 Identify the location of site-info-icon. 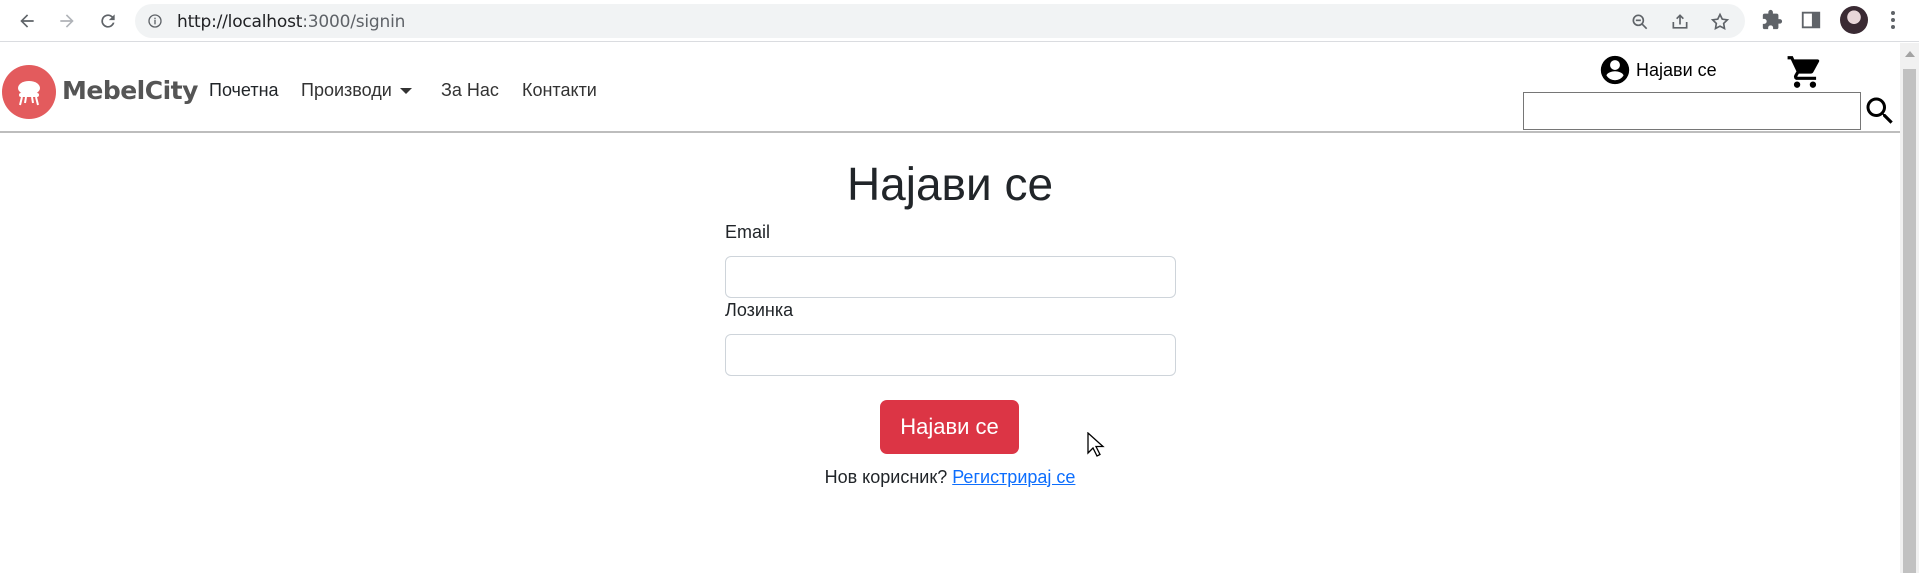
(155, 21).